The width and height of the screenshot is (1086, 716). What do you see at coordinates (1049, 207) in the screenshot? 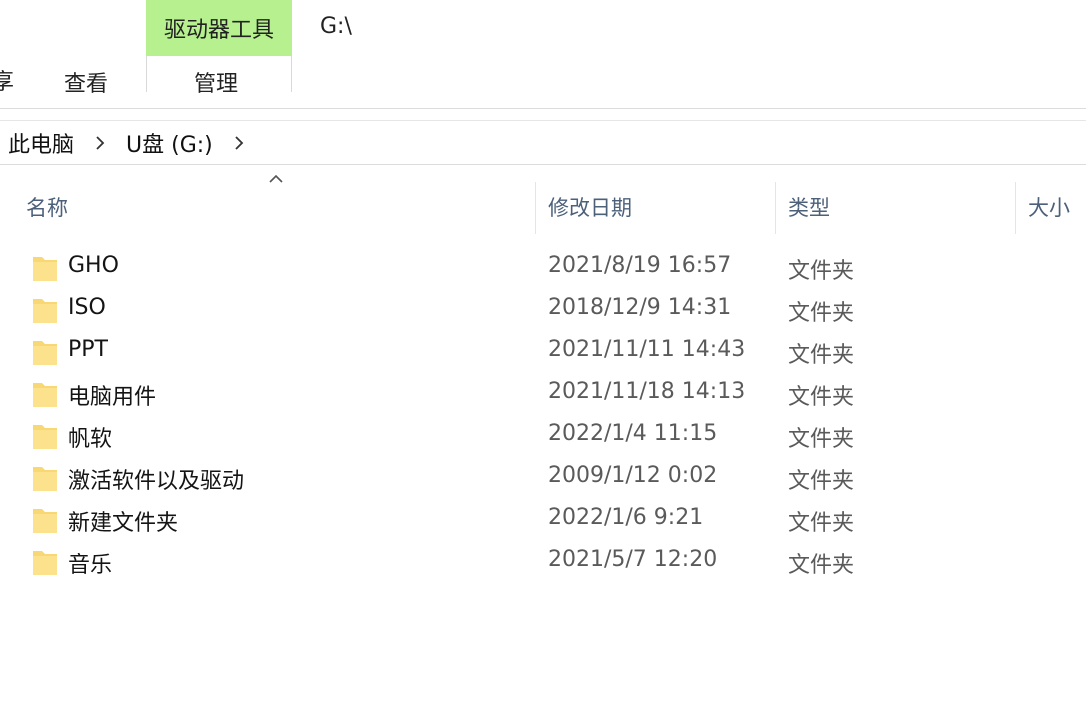
I see `column-header-size: 大小` at bounding box center [1049, 207].